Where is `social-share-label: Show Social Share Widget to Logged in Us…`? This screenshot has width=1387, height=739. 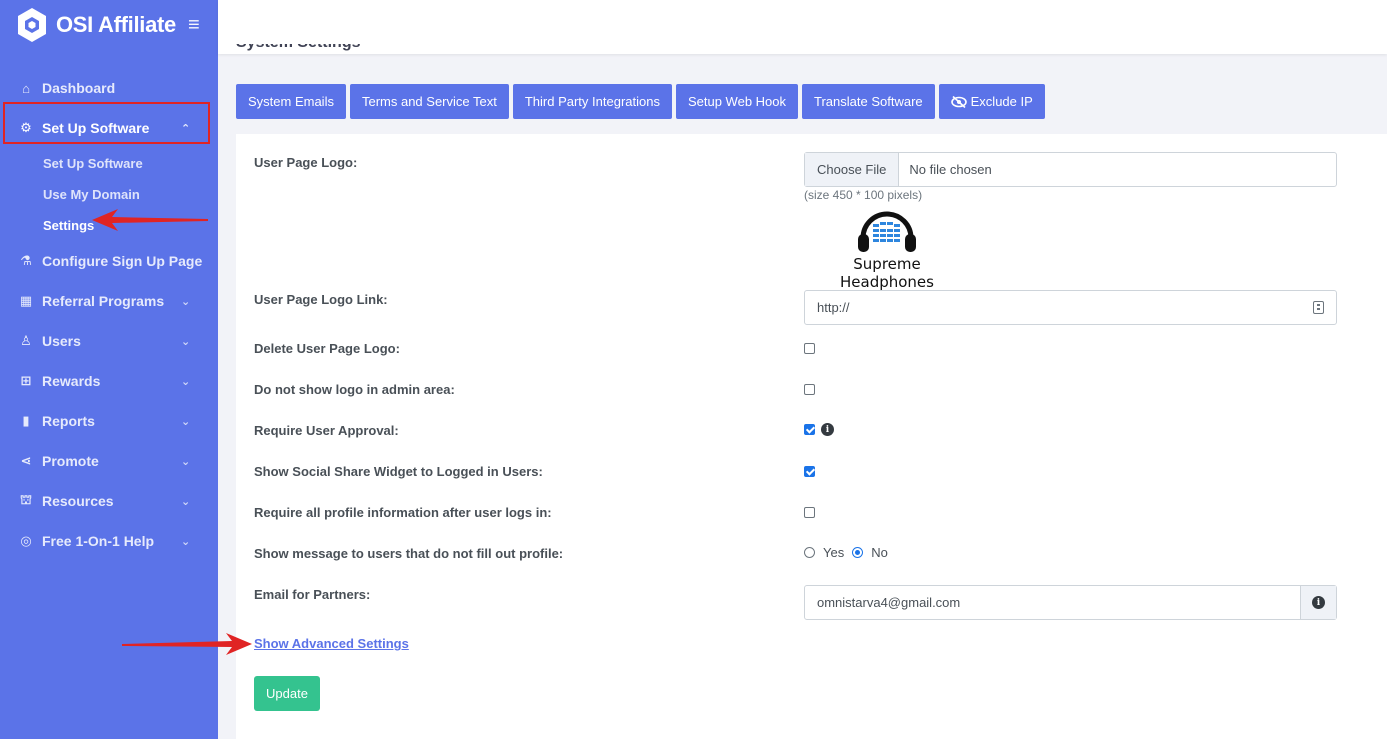
social-share-label: Show Social Share Widget to Logged in Us… is located at coordinates (398, 471).